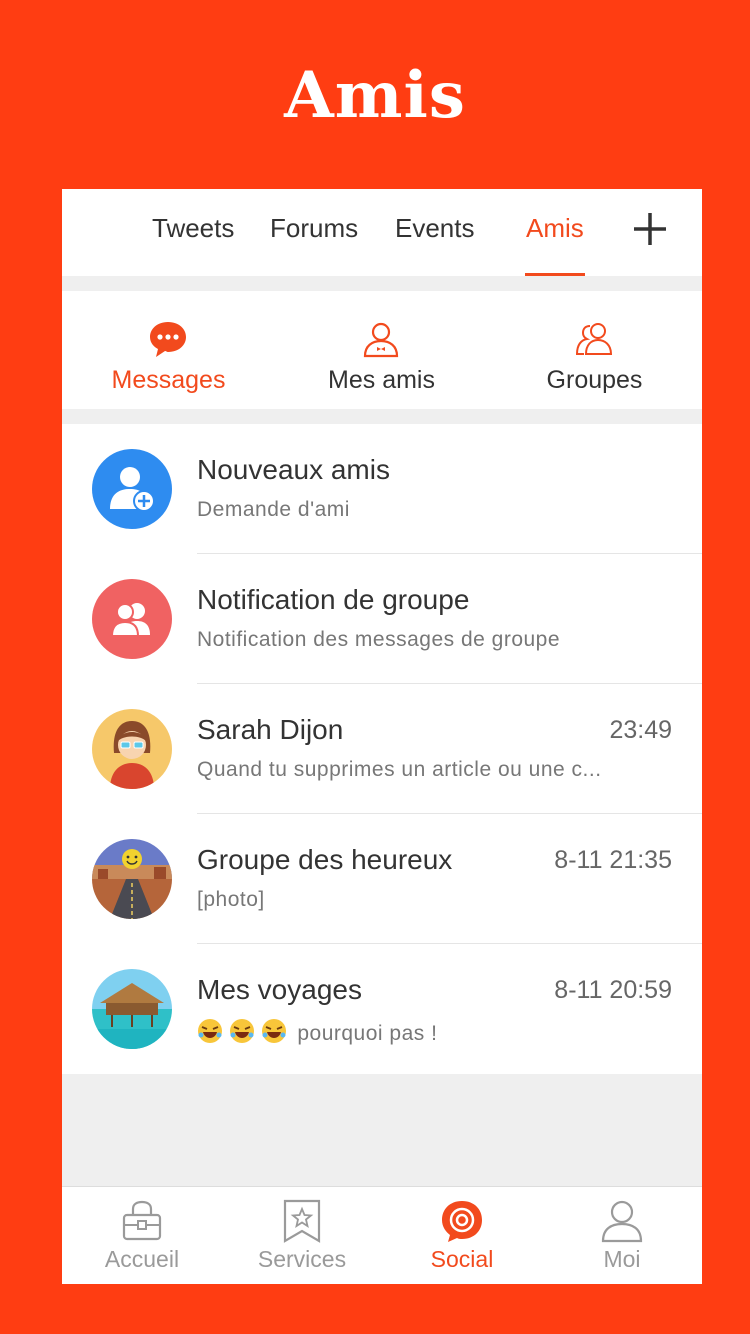 Image resolution: width=750 pixels, height=1334 pixels. I want to click on tab-moi: Moi, so click(622, 1235).